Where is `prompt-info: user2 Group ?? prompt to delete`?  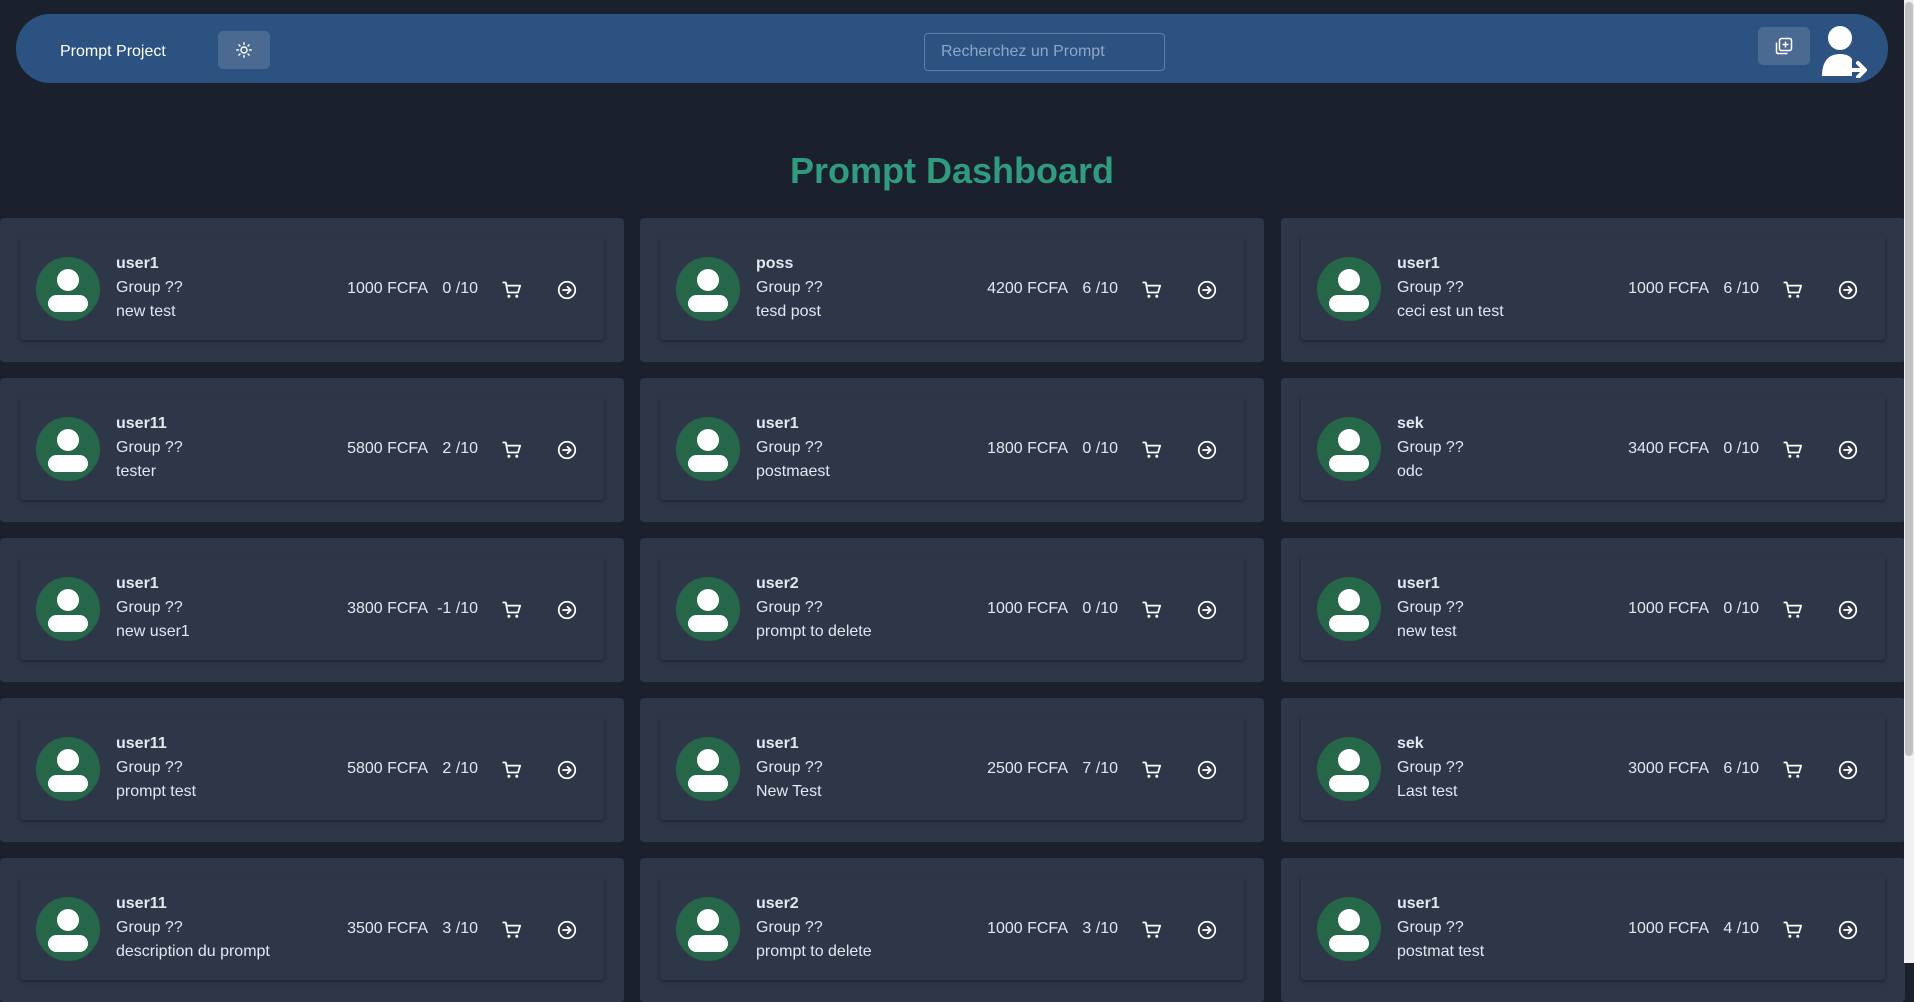
prompt-info: user2 Group ?? prompt to delete is located at coordinates (814, 608).